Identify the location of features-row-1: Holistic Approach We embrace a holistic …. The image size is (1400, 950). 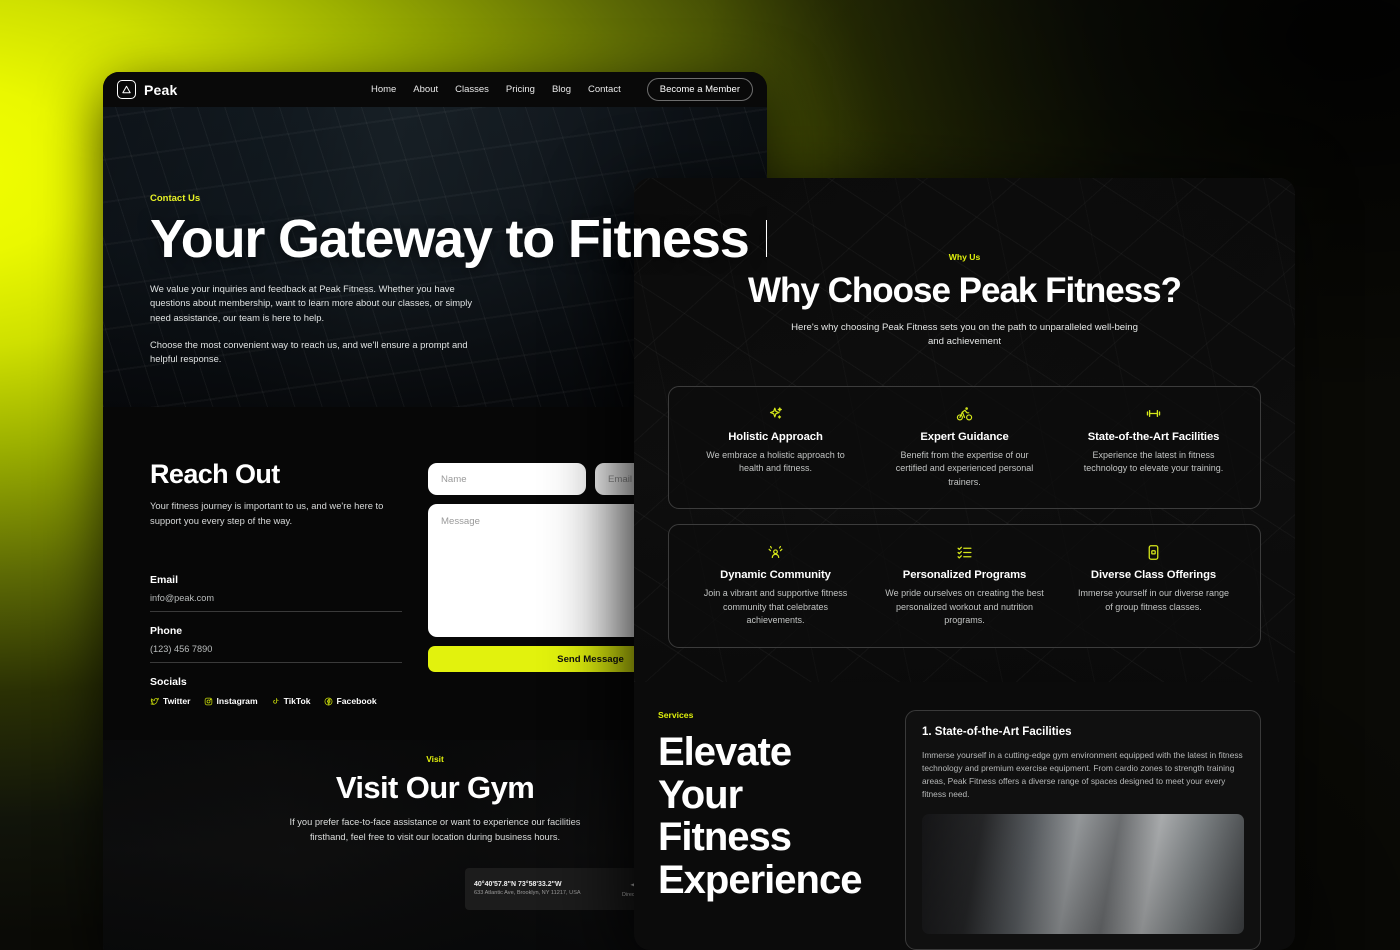
(964, 447).